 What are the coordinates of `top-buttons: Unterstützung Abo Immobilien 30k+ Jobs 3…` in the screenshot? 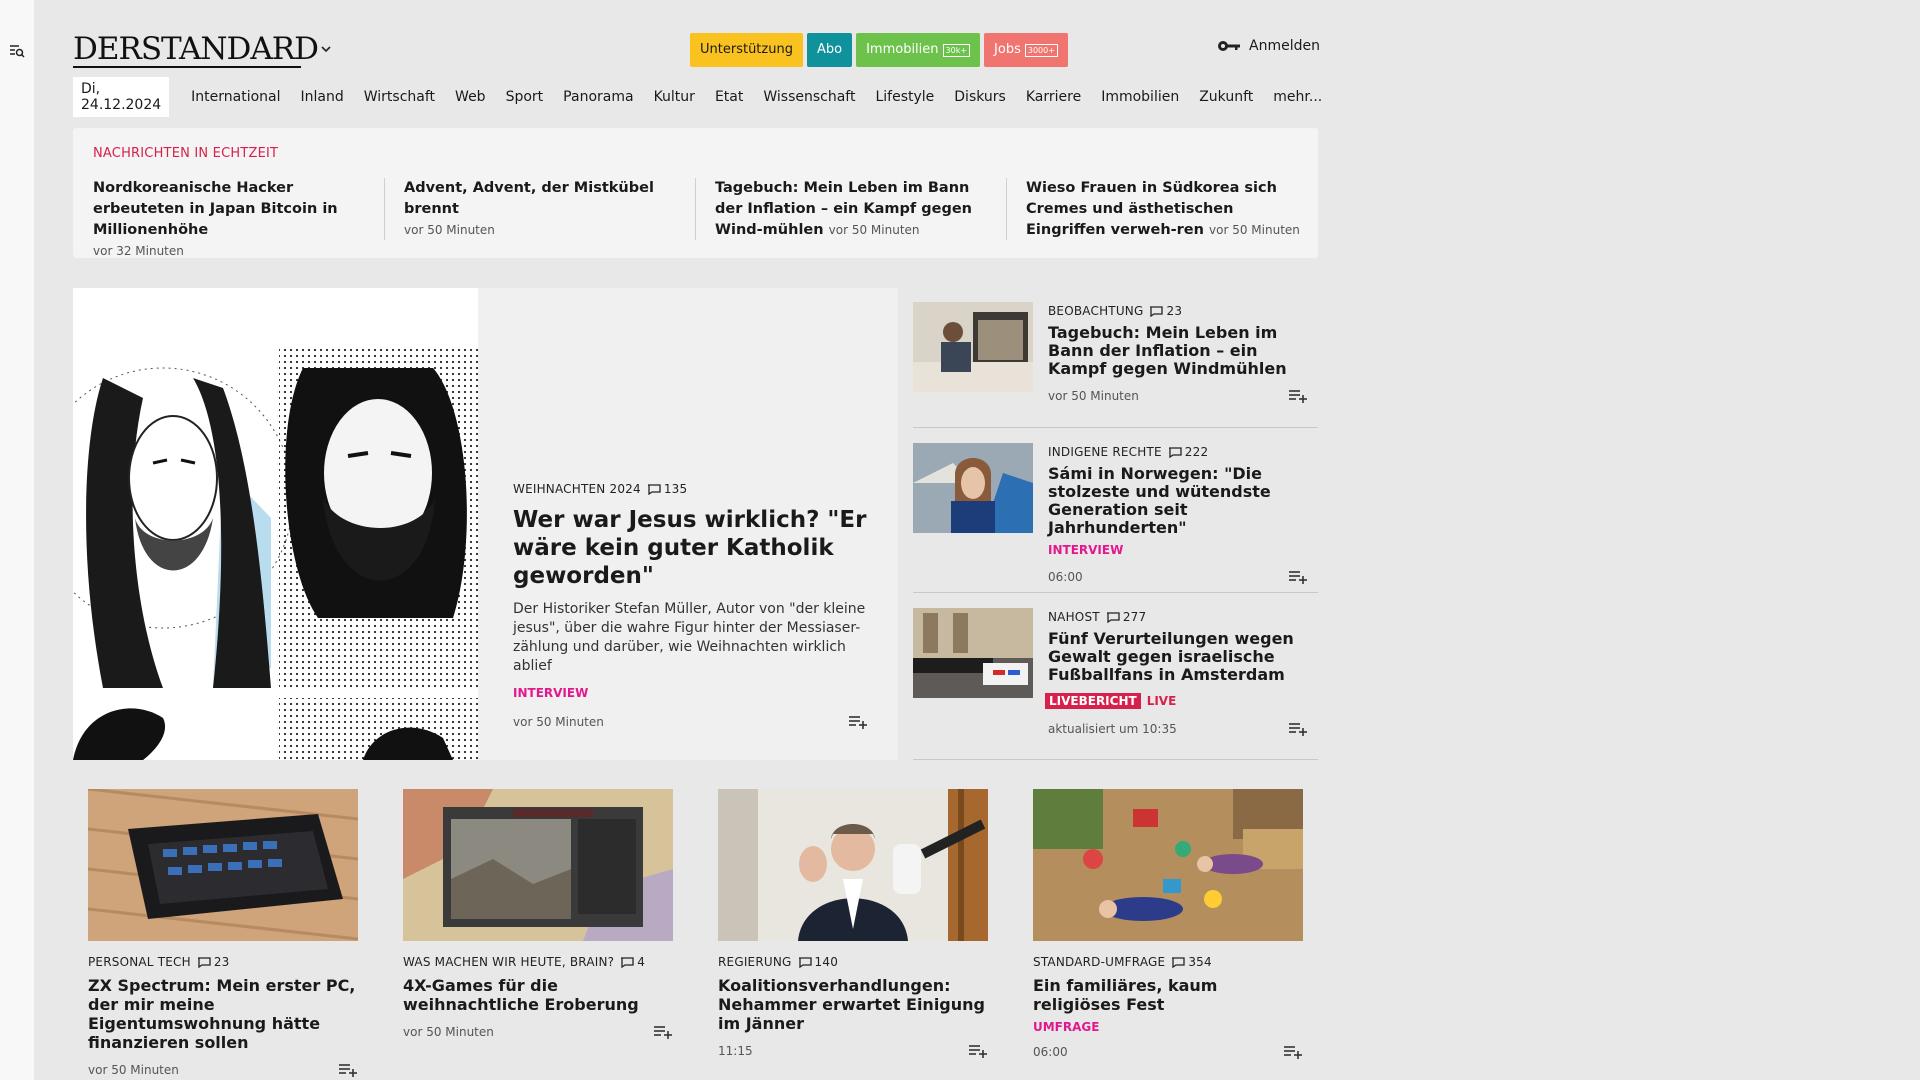 It's located at (879, 50).